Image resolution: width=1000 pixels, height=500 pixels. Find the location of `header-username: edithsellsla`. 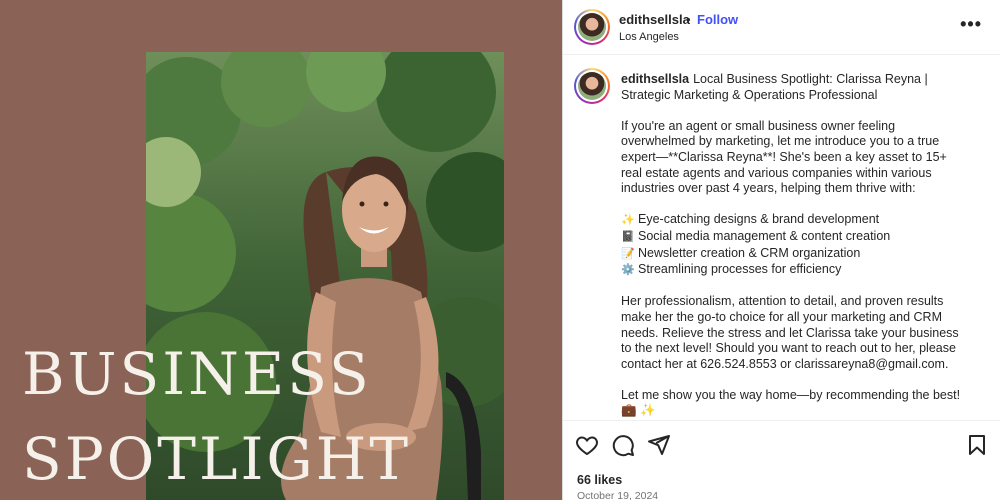

header-username: edithsellsla is located at coordinates (654, 19).